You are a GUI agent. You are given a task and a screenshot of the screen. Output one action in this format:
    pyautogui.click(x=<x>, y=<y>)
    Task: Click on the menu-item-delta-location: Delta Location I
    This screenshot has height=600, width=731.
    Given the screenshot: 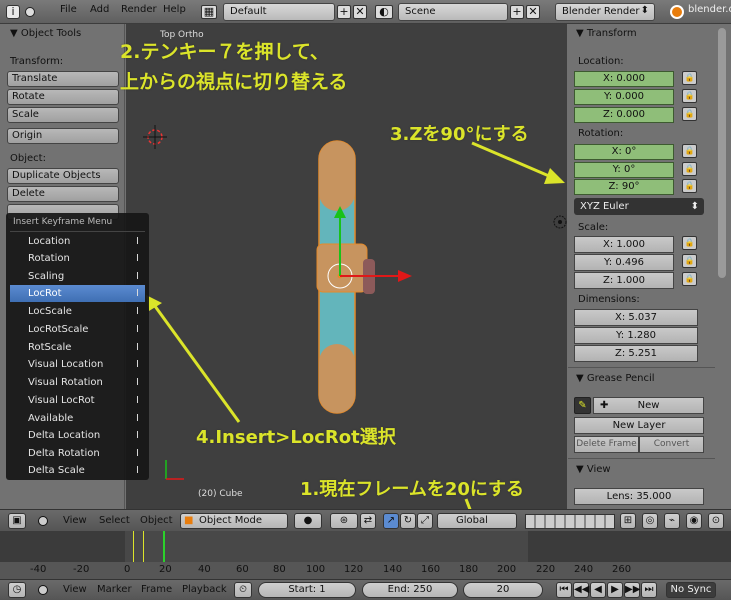 What is the action you would take?
    pyautogui.click(x=77, y=435)
    